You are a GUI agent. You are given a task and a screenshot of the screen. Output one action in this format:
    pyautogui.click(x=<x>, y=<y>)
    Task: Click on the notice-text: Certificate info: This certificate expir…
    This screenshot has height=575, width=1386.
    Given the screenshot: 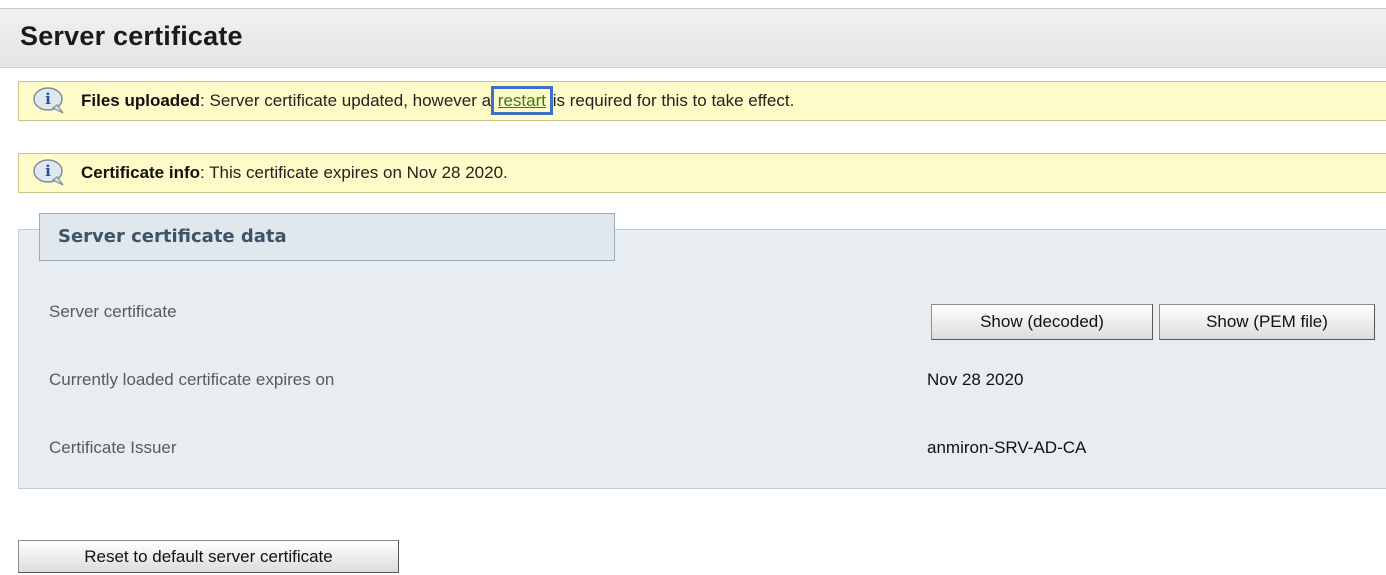 What is the action you would take?
    pyautogui.click(x=294, y=173)
    